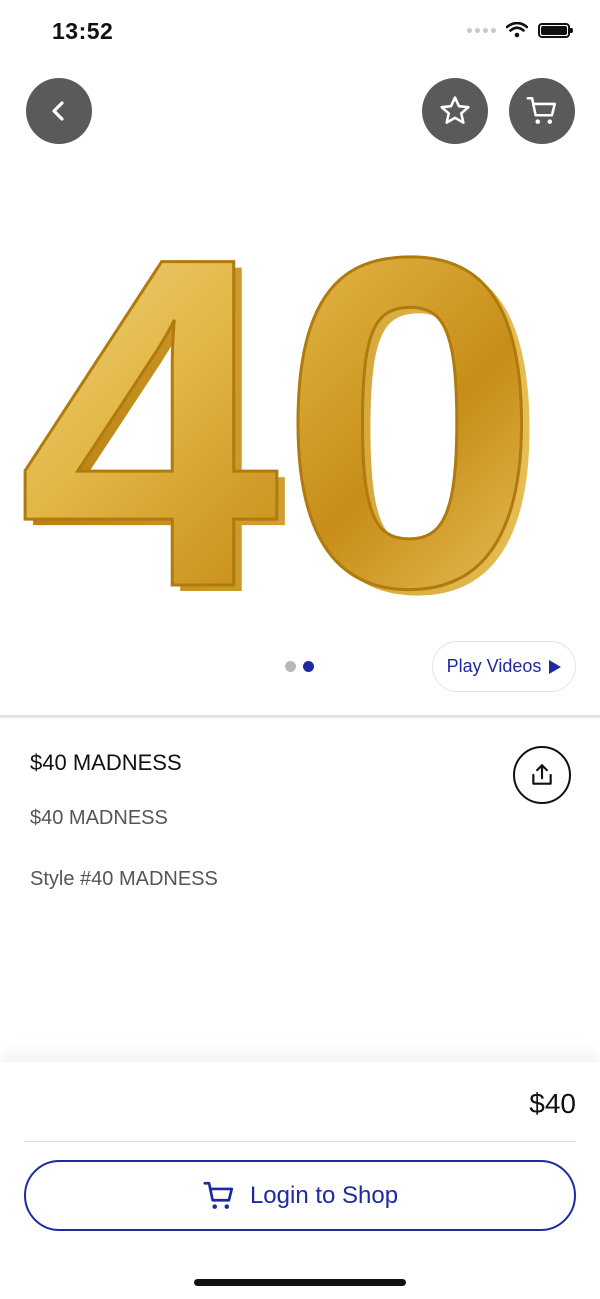 Image resolution: width=600 pixels, height=1299 pixels. I want to click on cart-button, so click(542, 111).